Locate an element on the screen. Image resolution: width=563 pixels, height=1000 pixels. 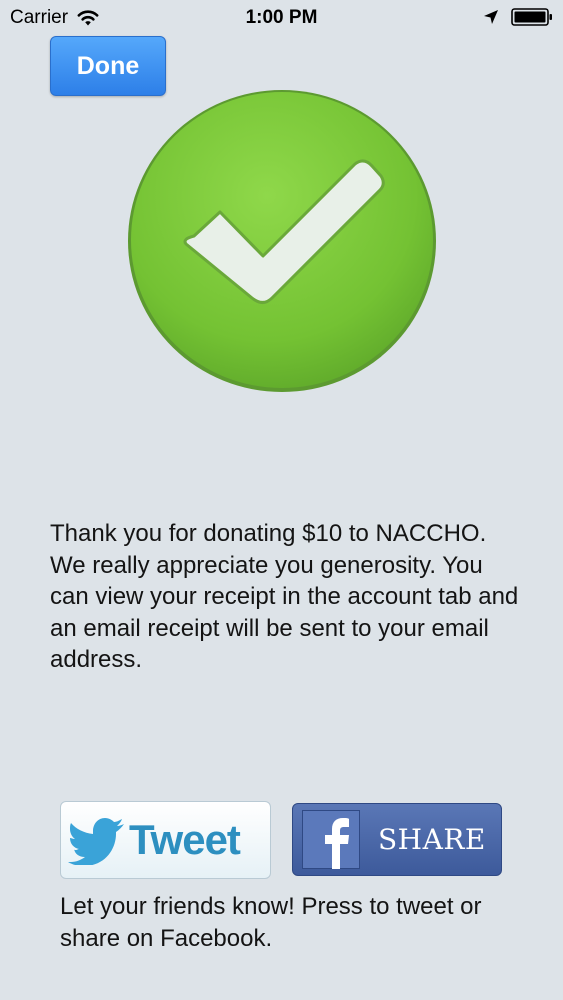
tweet-button-label: Tweet is located at coordinates (185, 839).